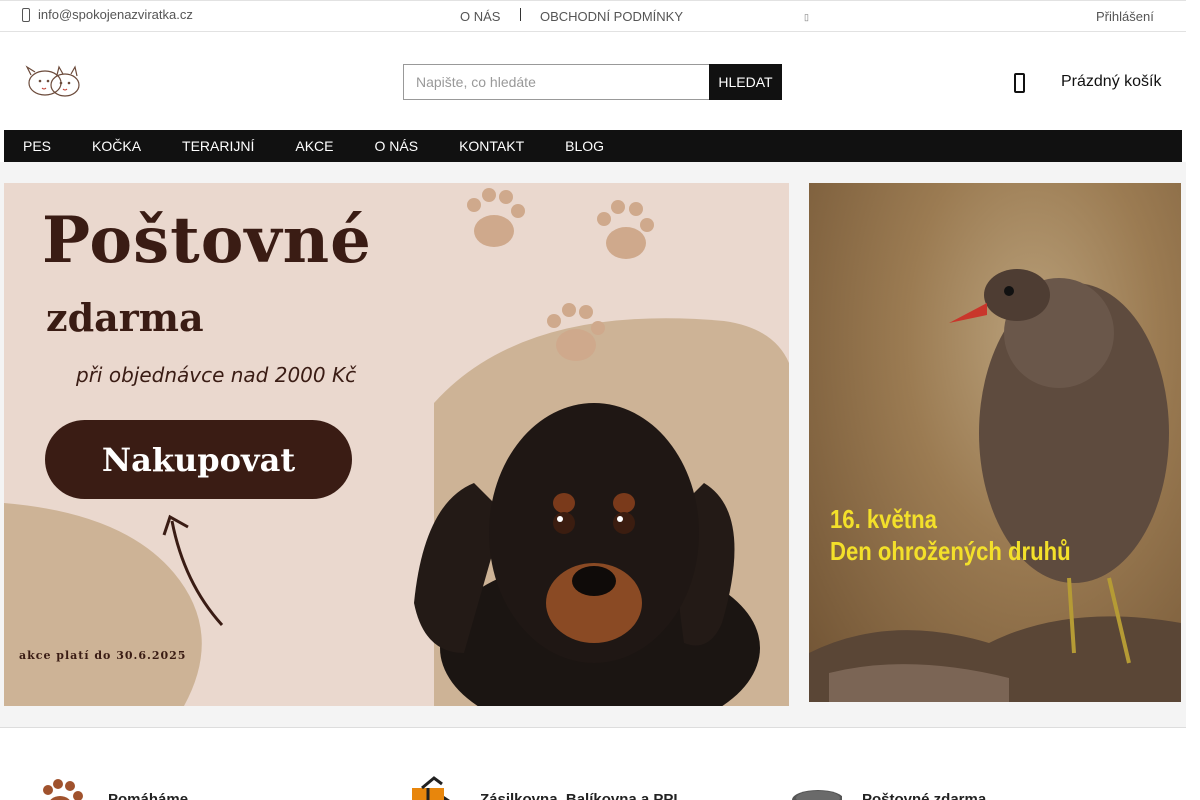 This screenshot has width=1200, height=800. I want to click on search-input, so click(556, 82).